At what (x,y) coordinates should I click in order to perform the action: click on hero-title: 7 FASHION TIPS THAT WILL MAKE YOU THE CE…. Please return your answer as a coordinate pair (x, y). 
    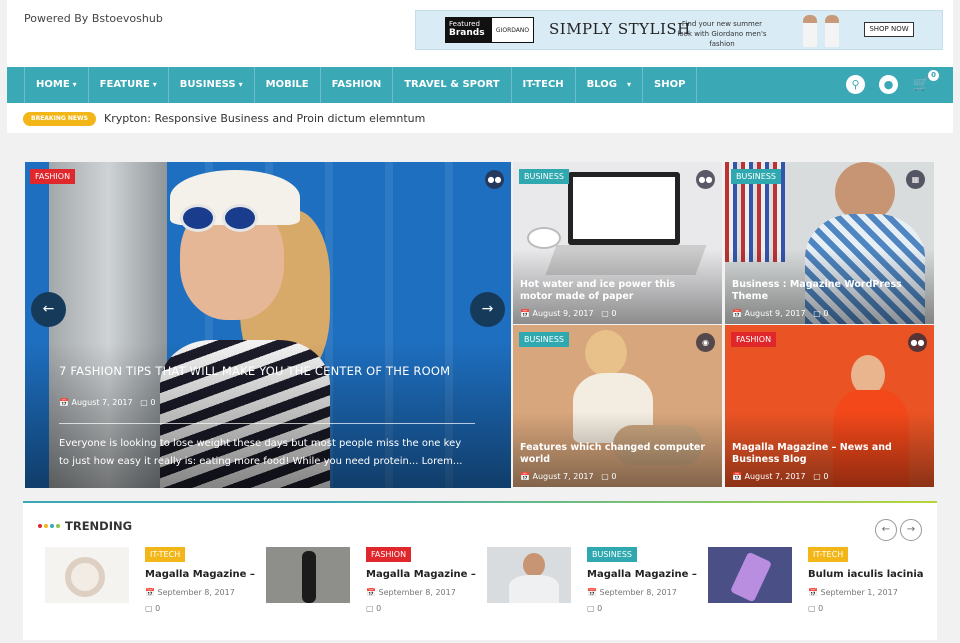
    Looking at the image, I should click on (254, 371).